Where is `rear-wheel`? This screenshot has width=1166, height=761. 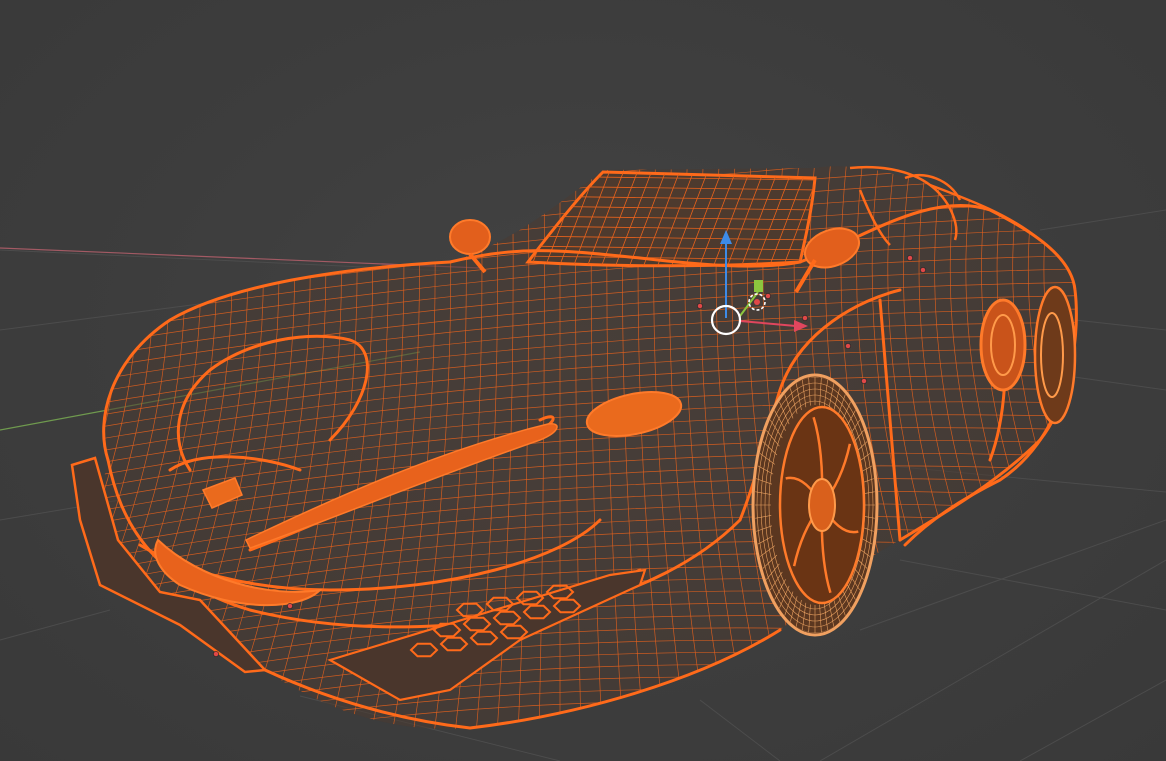
rear-wheel is located at coordinates (1055, 355).